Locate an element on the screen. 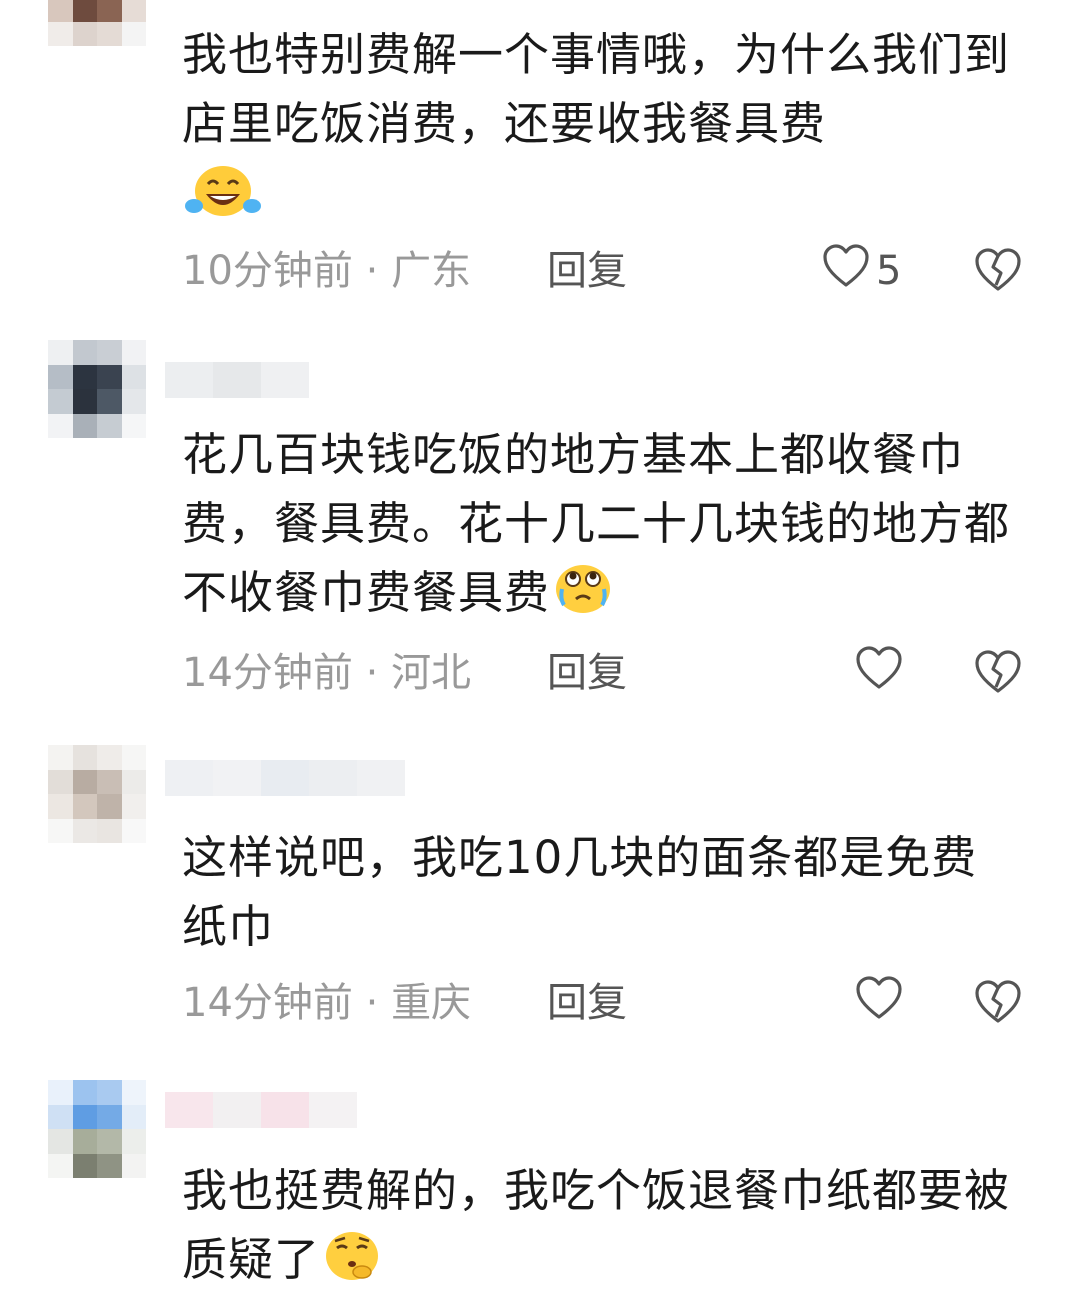  comment-location: 河北 is located at coordinates (431, 673).